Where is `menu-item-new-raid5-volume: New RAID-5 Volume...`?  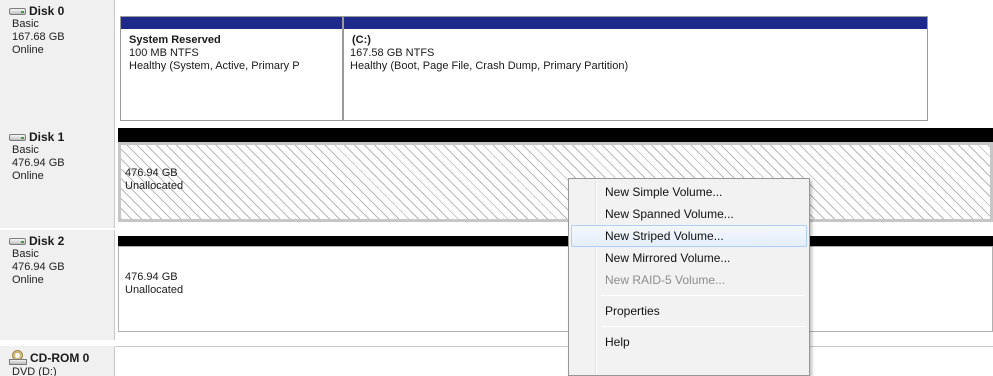 menu-item-new-raid5-volume: New RAID-5 Volume... is located at coordinates (665, 280).